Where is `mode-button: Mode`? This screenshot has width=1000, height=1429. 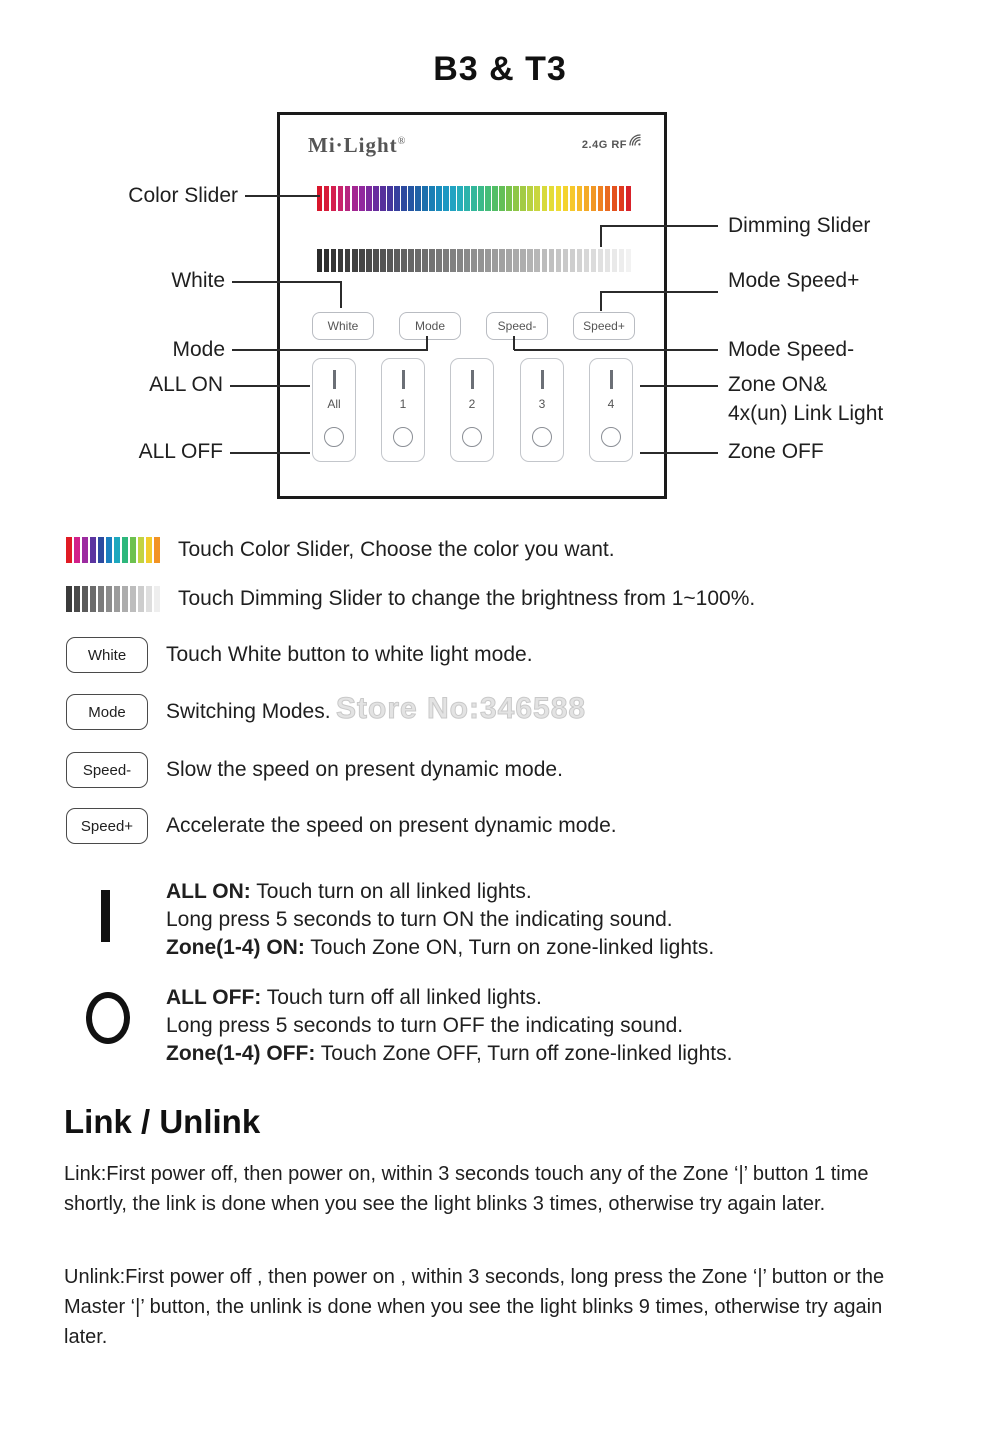 mode-button: Mode is located at coordinates (430, 326).